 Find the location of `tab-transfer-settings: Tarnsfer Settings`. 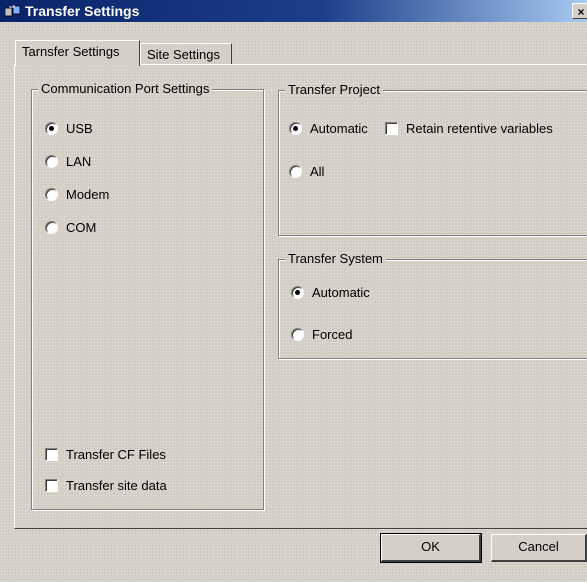

tab-transfer-settings: Tarnsfer Settings is located at coordinates (77, 53).